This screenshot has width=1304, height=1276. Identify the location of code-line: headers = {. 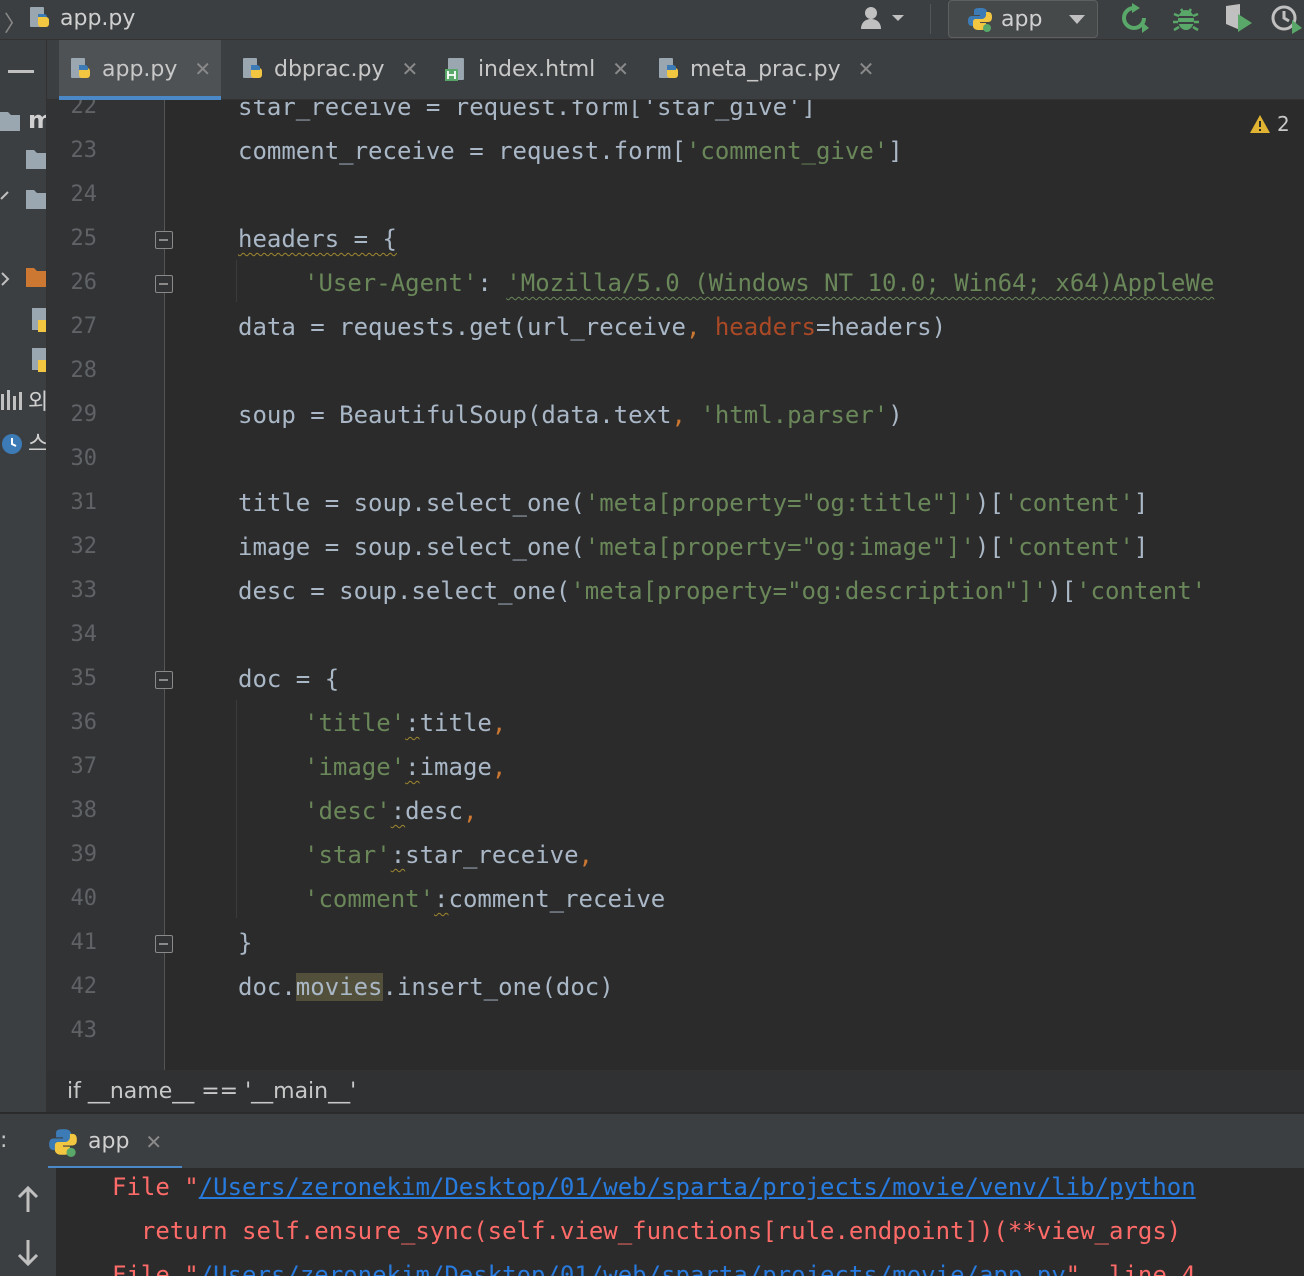
(317, 239).